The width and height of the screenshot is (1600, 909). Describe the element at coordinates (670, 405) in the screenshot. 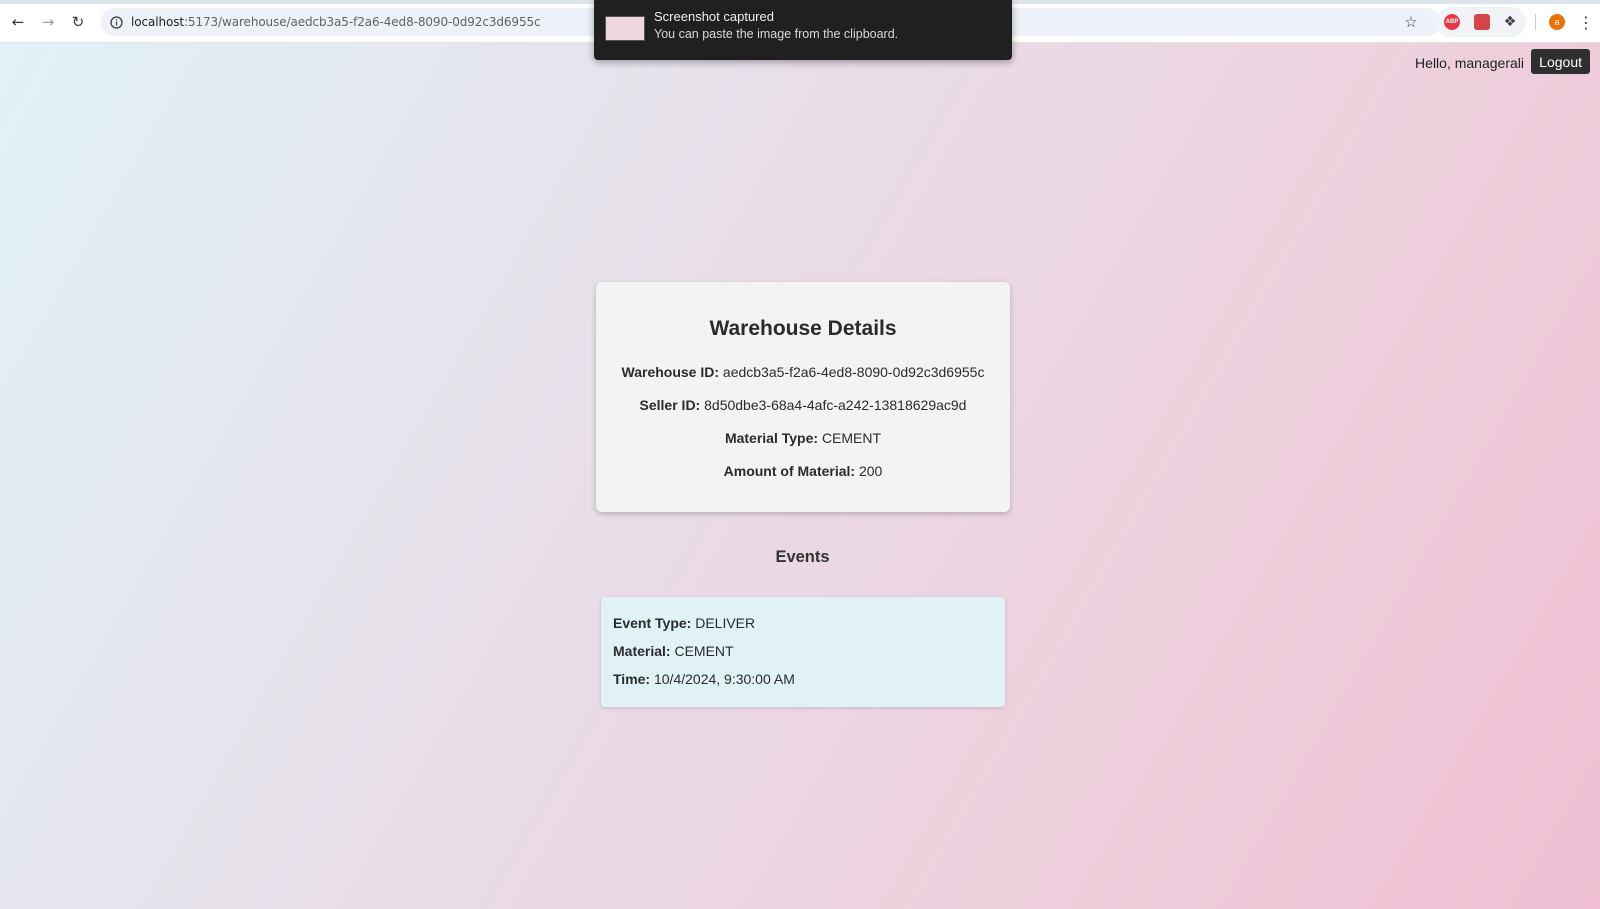

I see `field-label: Seller ID:` at that location.